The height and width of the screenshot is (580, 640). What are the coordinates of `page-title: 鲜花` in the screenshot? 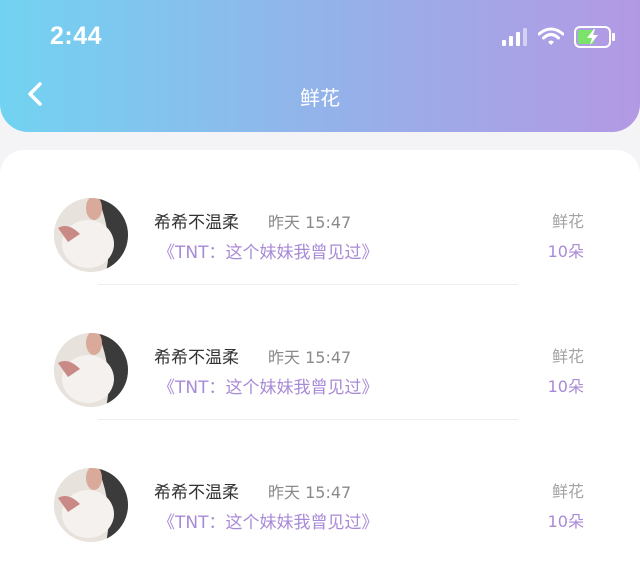 It's located at (320, 98).